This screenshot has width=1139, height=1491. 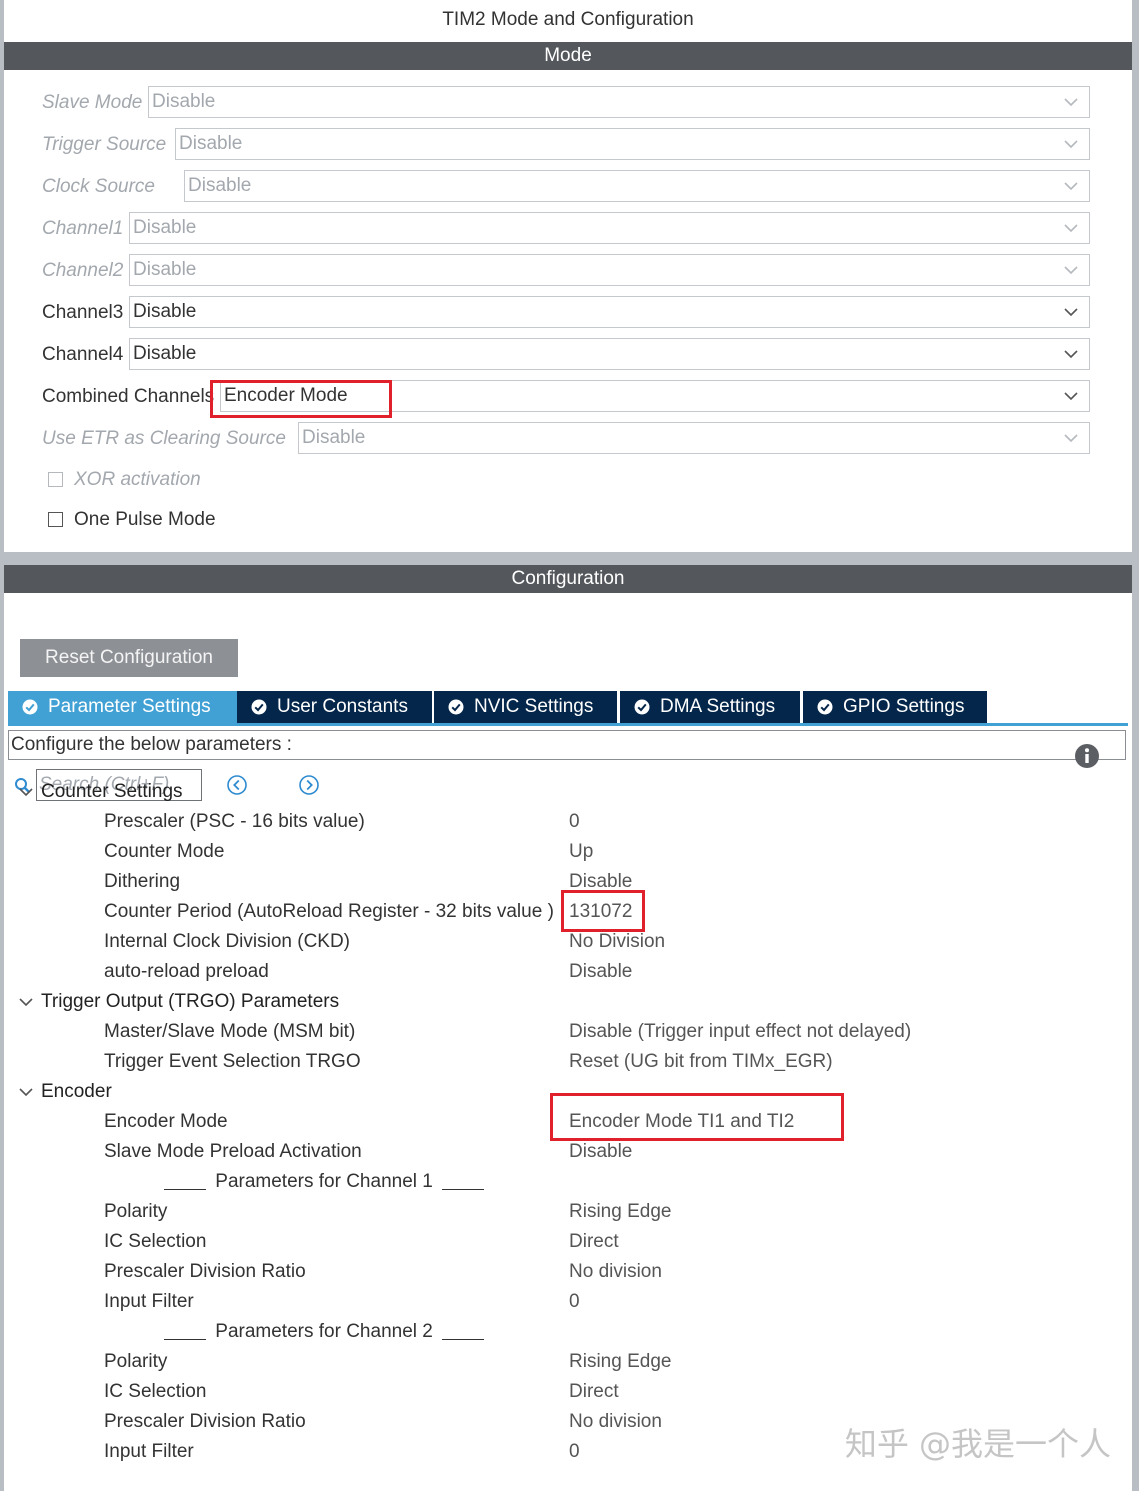 I want to click on window-title: TIM2 Mode and Configuration, so click(x=568, y=21).